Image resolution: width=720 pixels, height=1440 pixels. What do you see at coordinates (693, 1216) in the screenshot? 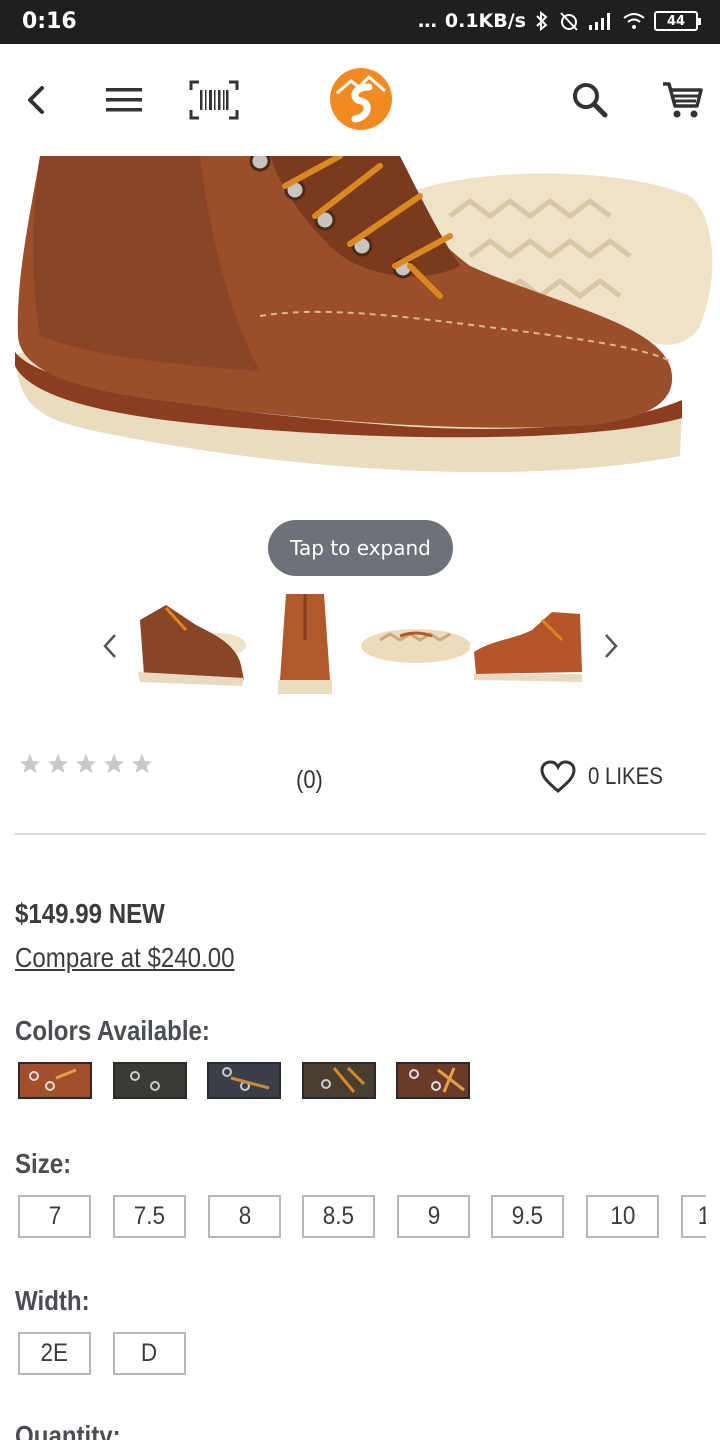
I see `size-option: 1` at bounding box center [693, 1216].